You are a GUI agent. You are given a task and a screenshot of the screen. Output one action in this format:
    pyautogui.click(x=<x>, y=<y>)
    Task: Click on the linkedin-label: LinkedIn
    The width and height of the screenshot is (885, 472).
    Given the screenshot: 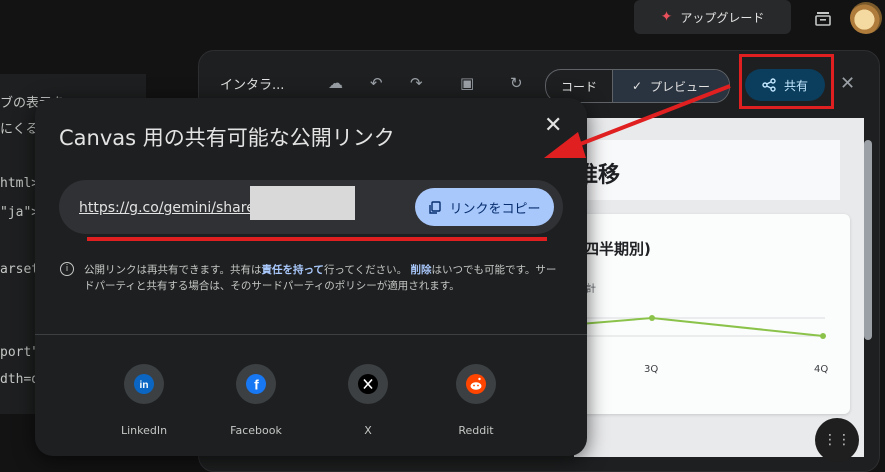 What is the action you would take?
    pyautogui.click(x=144, y=430)
    